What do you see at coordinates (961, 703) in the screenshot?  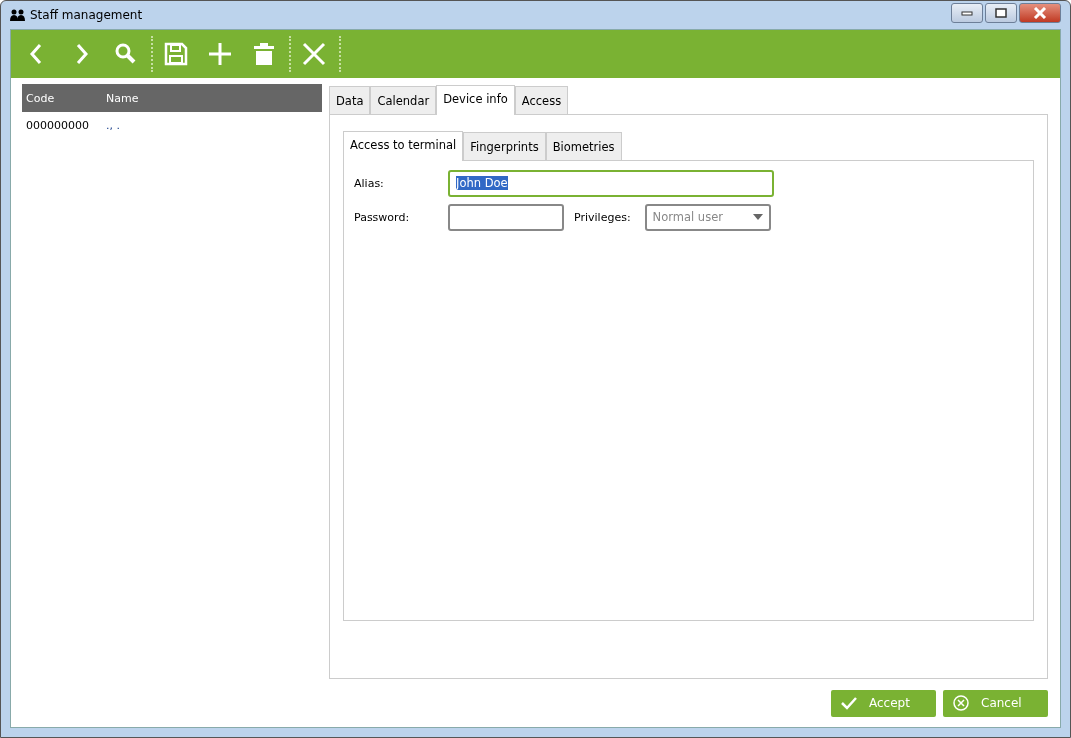 I see `cancel-icon` at bounding box center [961, 703].